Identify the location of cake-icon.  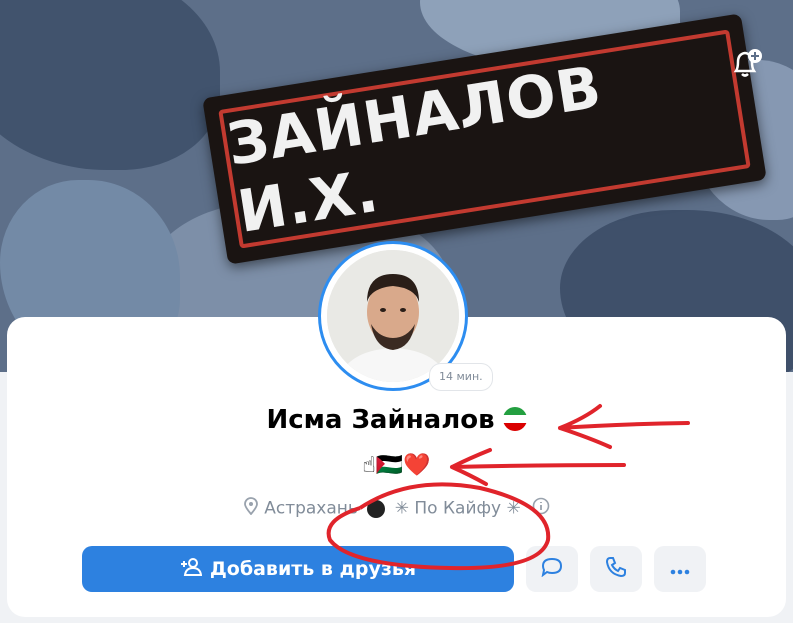
(376, 508).